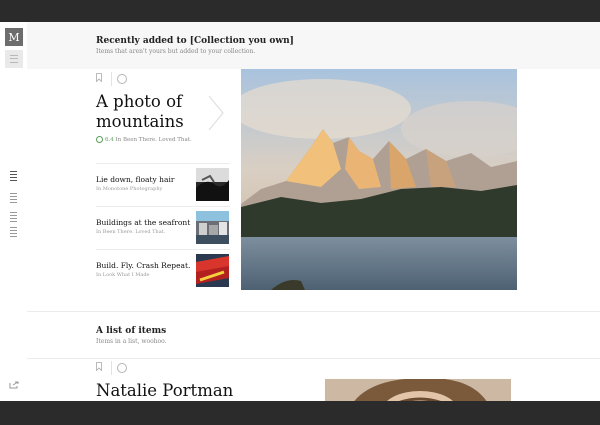 The image size is (600, 425). Describe the element at coordinates (157, 140) in the screenshot. I see `meta-collection-link: Been There. Loved That.` at that location.